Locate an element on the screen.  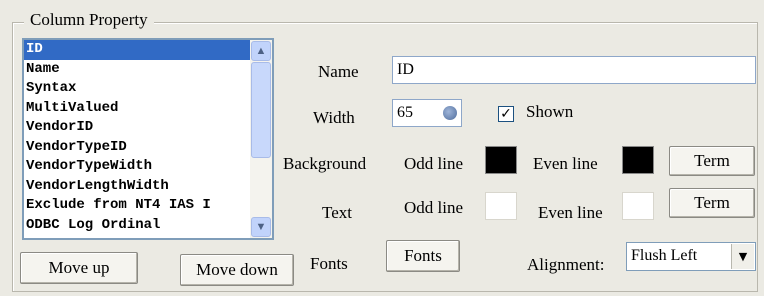
group-title: Column Property is located at coordinates (89, 20).